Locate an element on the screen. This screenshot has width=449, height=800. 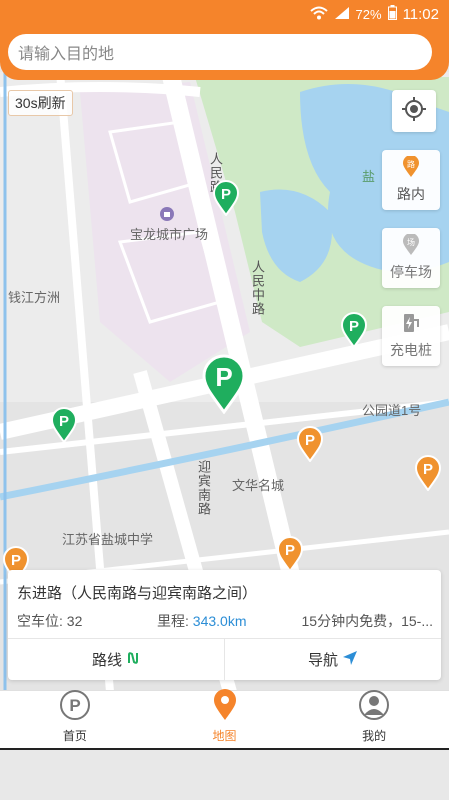
tab-mine-label: 我的 is located at coordinates (374, 736).